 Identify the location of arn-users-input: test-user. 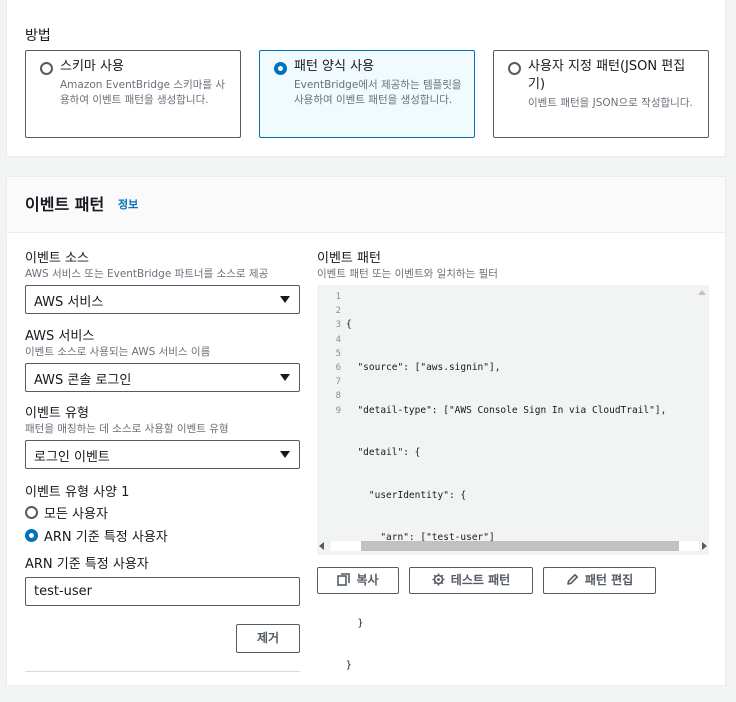
(162, 591).